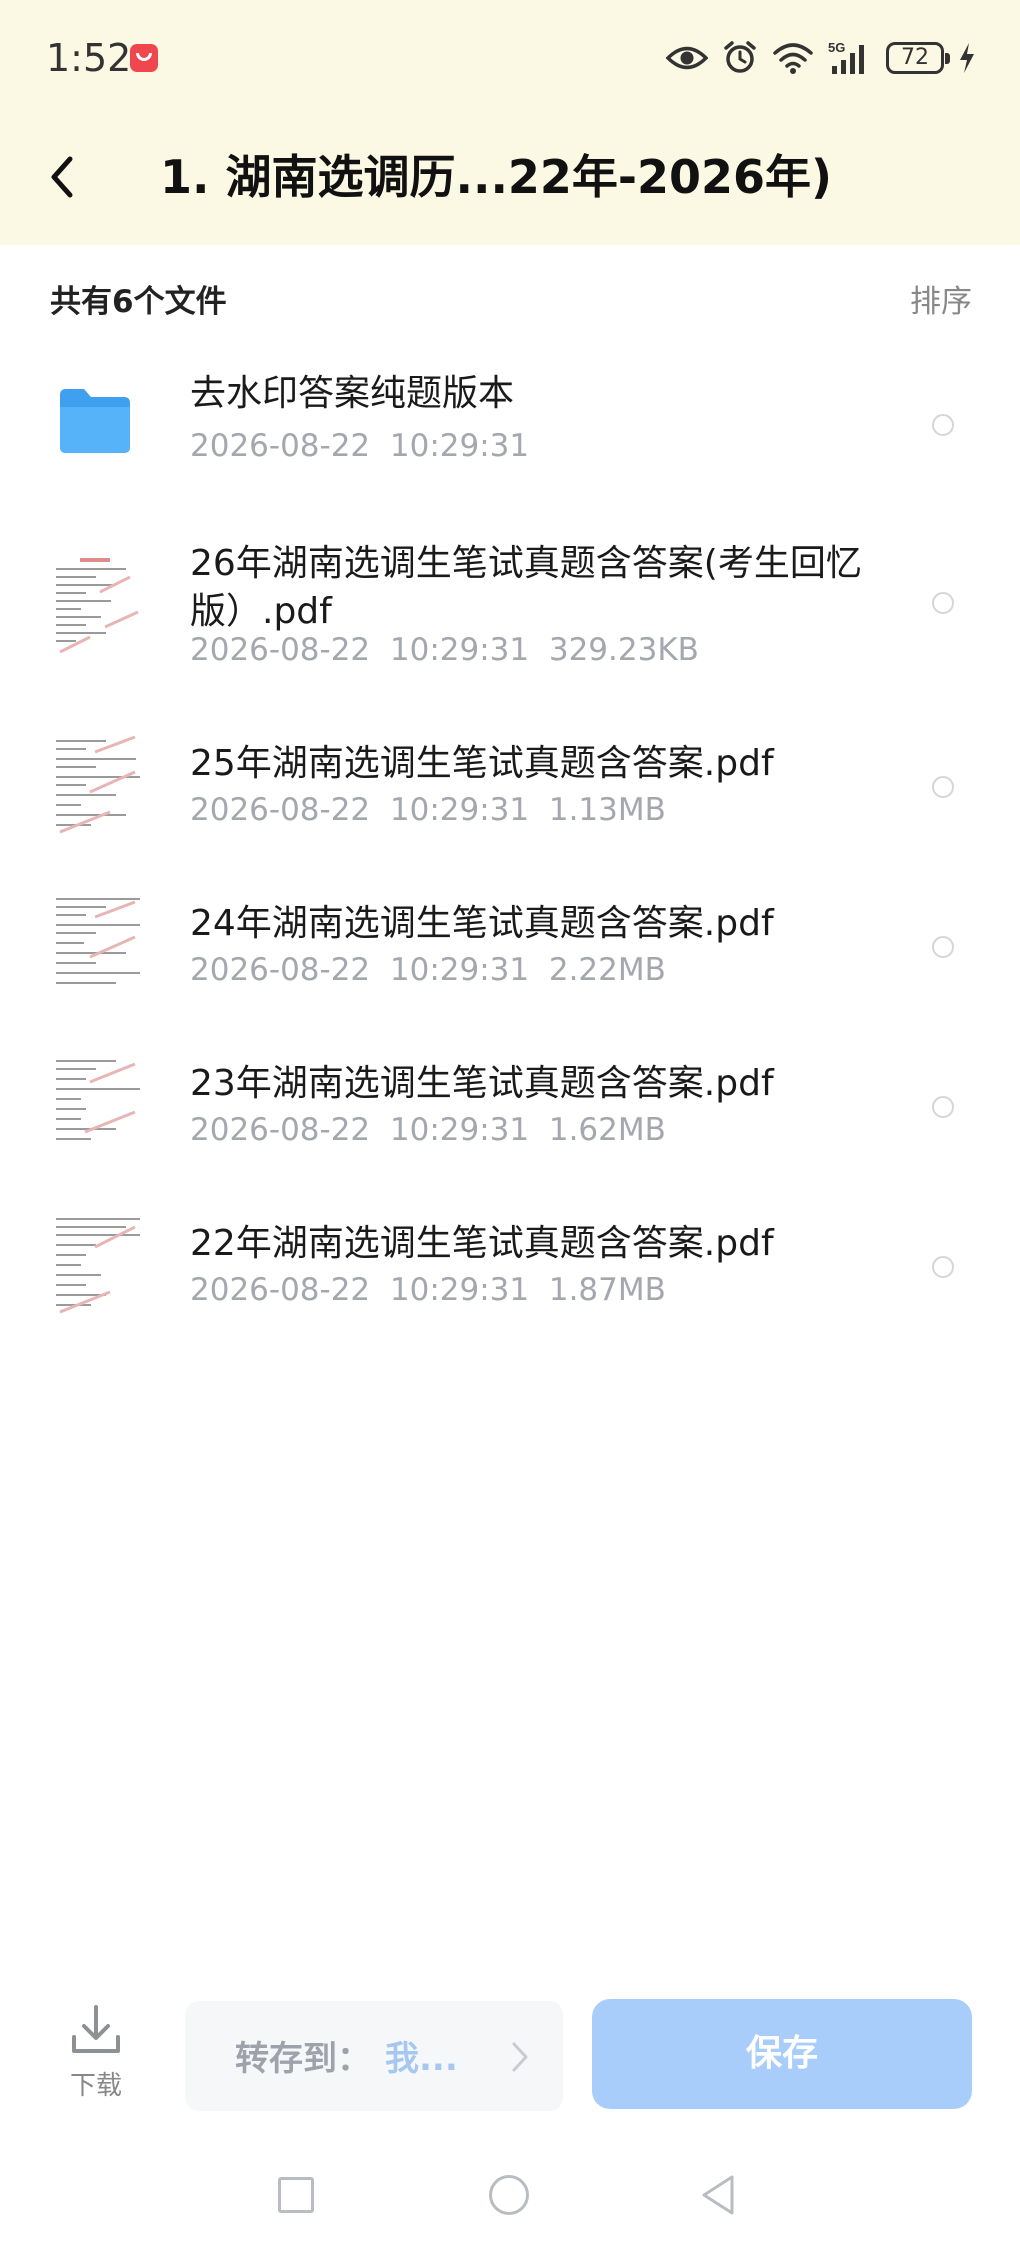 The width and height of the screenshot is (1020, 2250). I want to click on wifi-icon, so click(793, 58).